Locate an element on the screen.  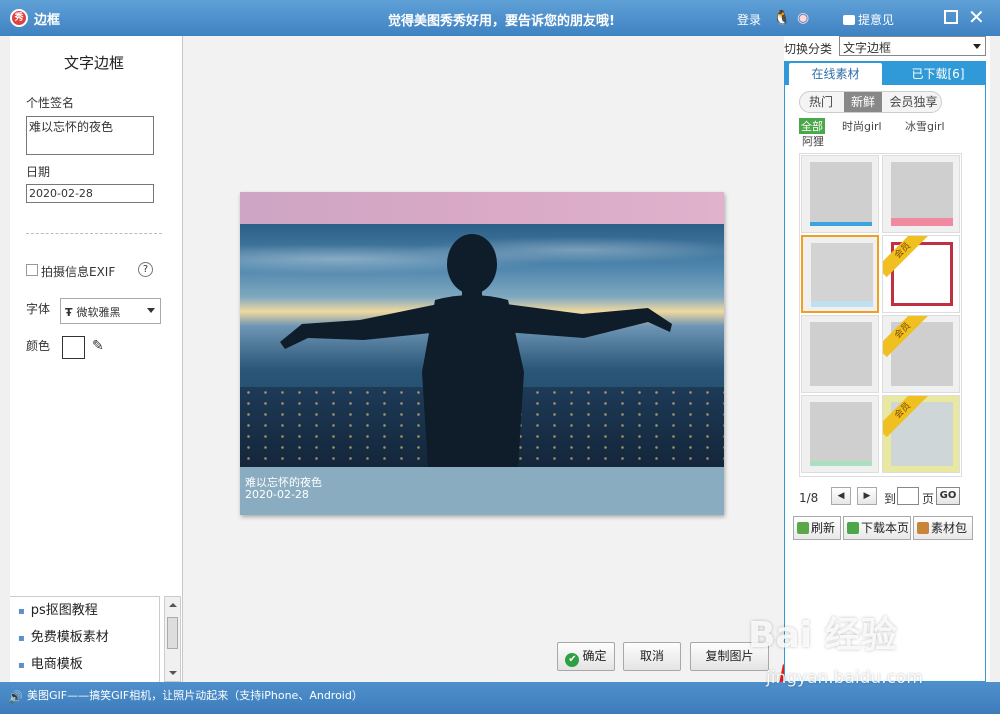
watermark-logo: Bai 经验 is located at coordinates (822, 635).